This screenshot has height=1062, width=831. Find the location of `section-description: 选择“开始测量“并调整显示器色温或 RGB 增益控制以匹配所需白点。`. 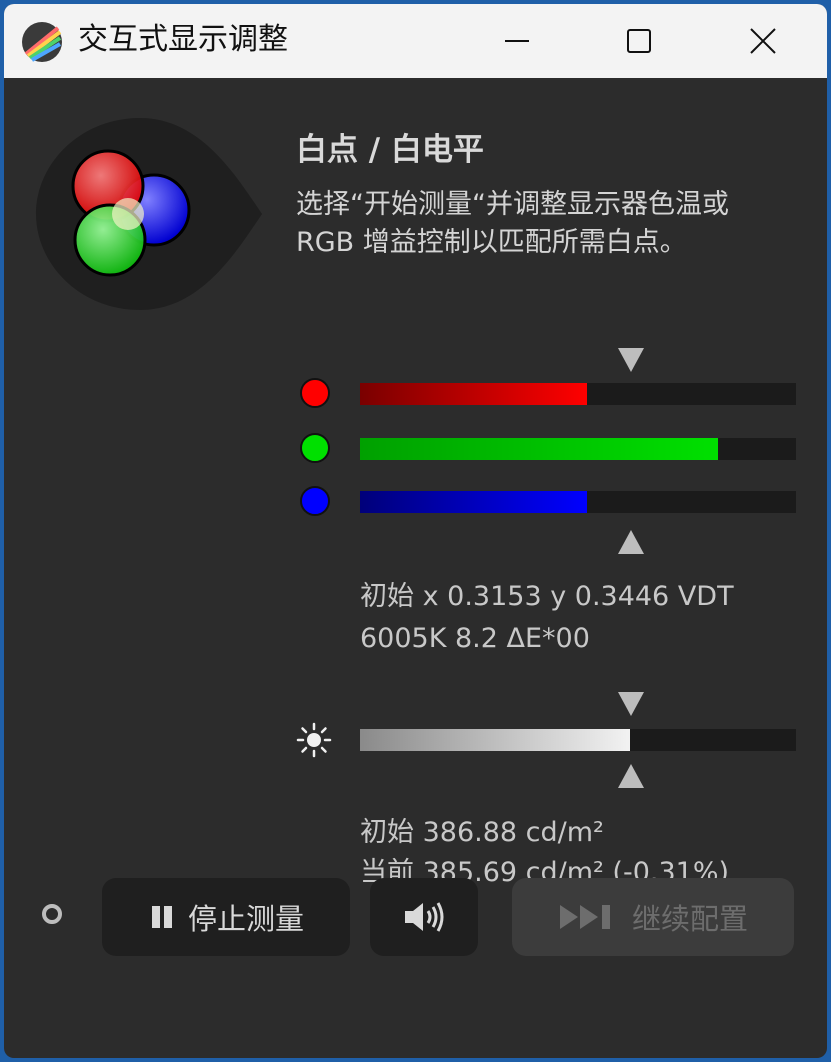

section-description: 选择“开始测量“并调整显示器色温或 RGB 增益控制以匹配所需白点。 is located at coordinates (512, 223).